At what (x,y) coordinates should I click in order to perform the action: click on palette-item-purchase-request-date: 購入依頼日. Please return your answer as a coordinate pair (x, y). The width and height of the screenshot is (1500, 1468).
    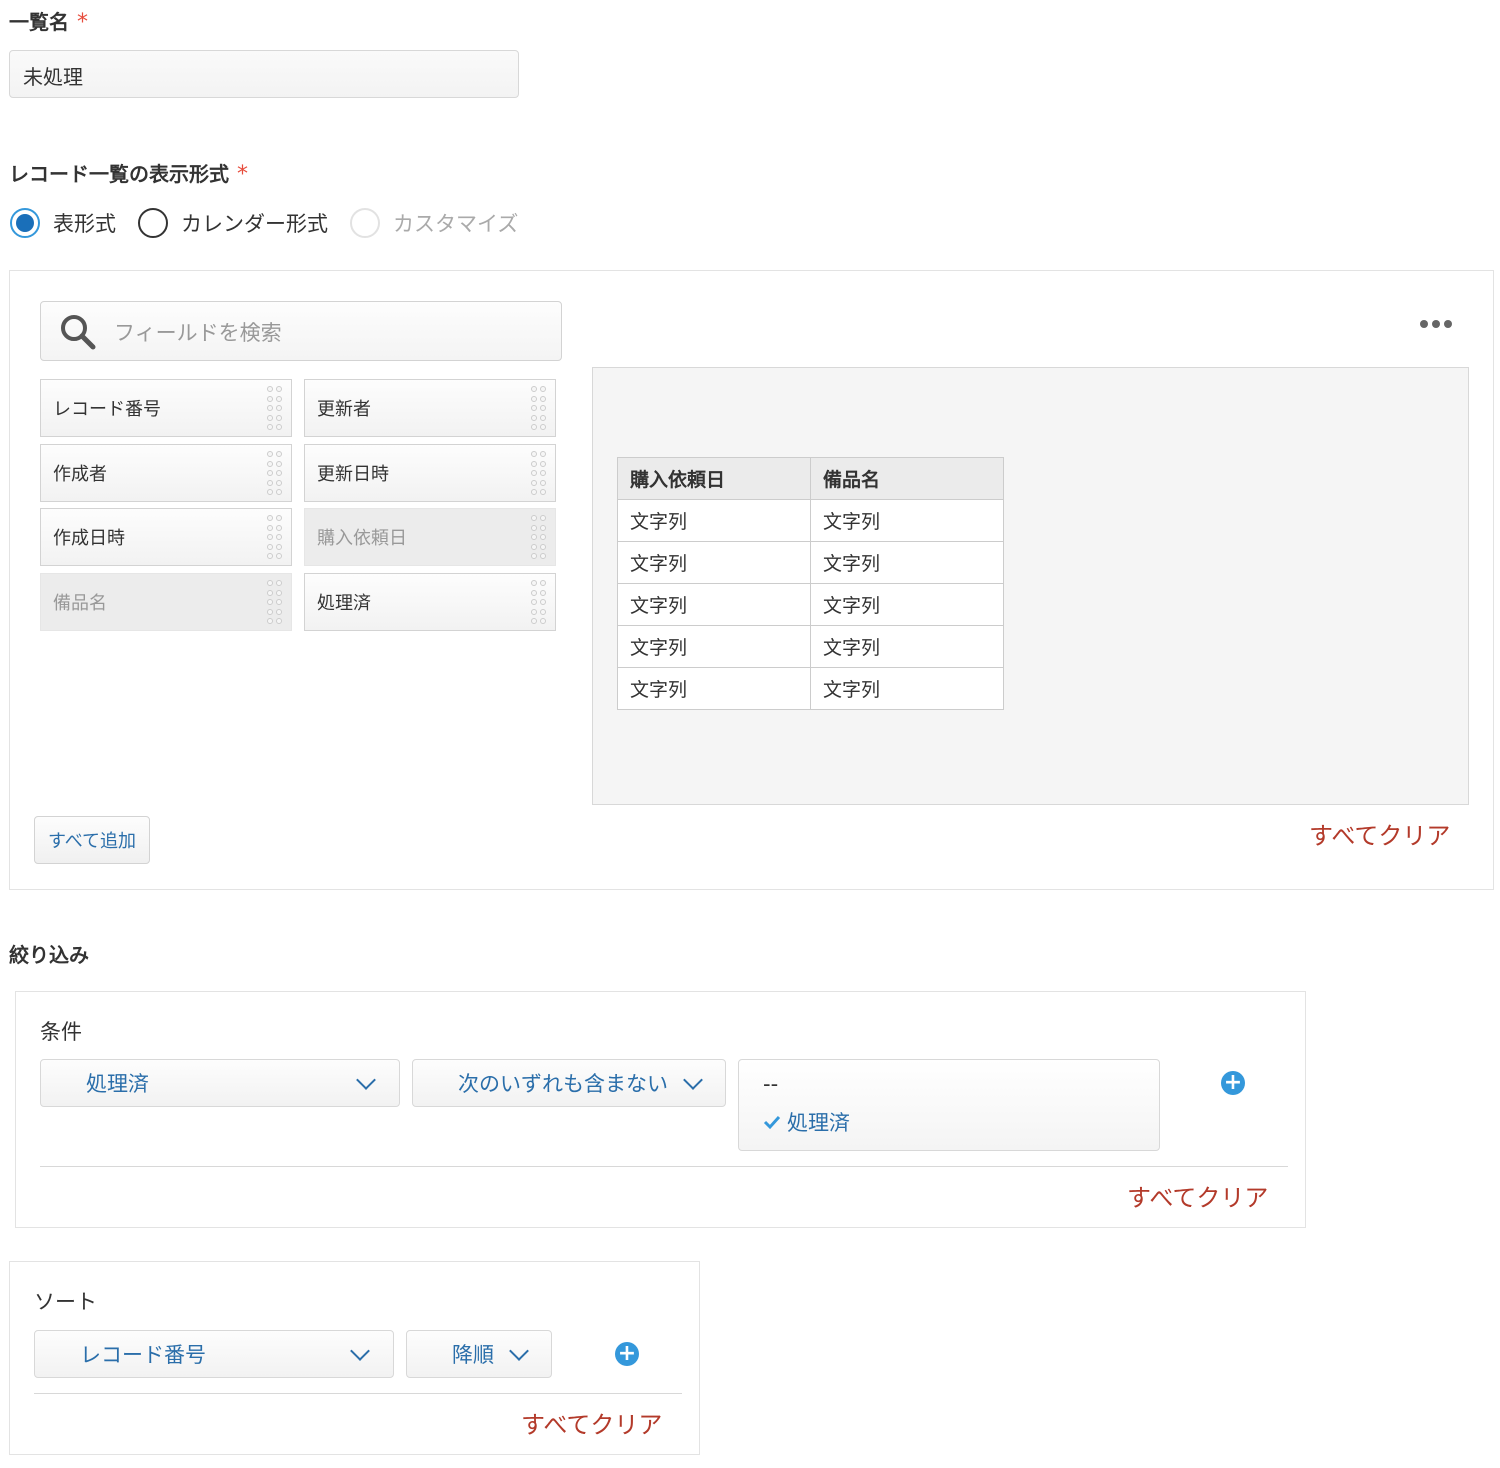
    Looking at the image, I should click on (430, 537).